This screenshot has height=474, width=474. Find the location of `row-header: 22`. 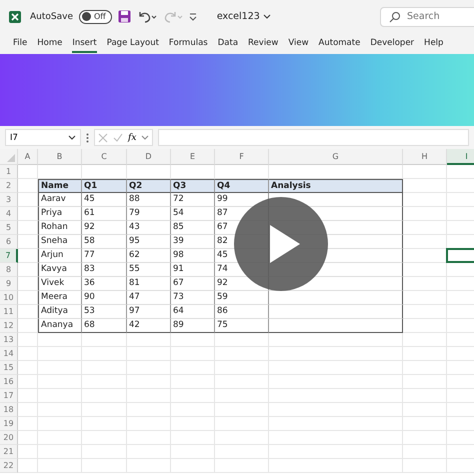

row-header: 22 is located at coordinates (9, 466).